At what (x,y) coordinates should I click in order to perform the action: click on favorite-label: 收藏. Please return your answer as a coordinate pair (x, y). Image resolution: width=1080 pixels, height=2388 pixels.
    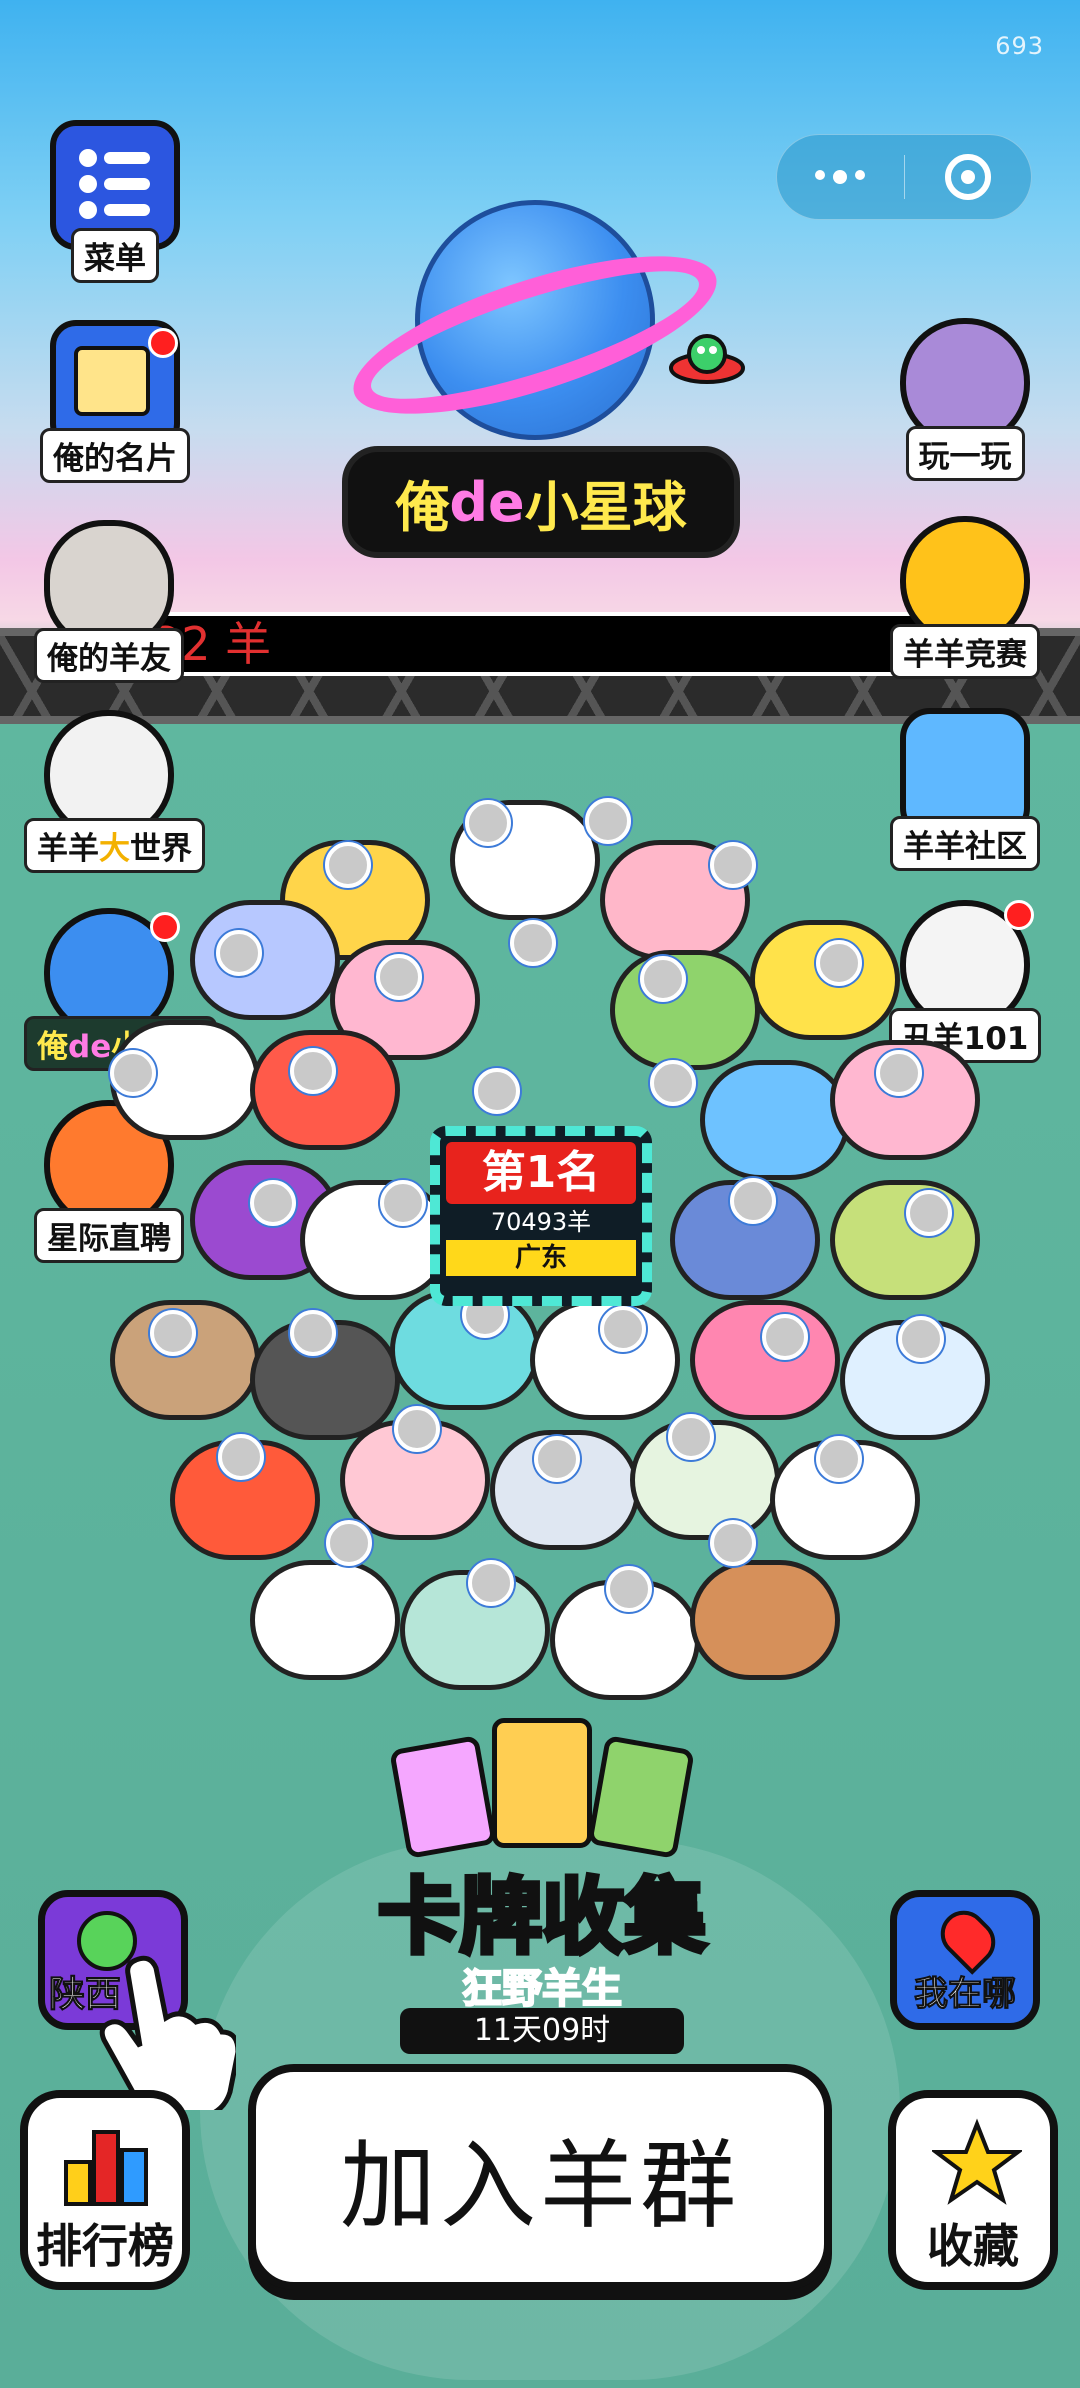
    Looking at the image, I should click on (973, 2246).